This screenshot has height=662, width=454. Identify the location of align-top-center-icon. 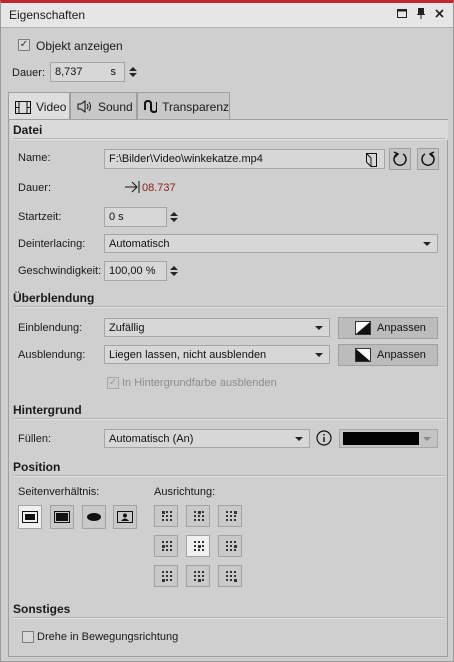
(199, 516).